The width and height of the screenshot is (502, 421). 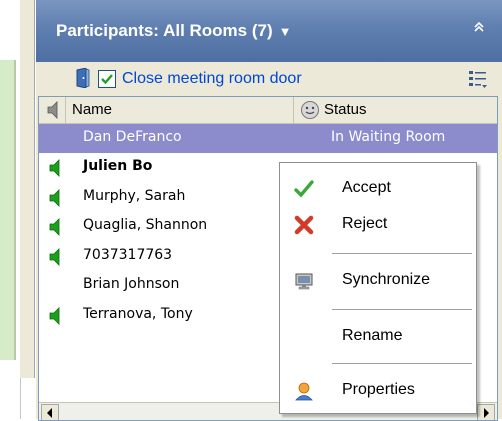 I want to click on panel-toolbar: Close meeting room door, so click(x=269, y=79).